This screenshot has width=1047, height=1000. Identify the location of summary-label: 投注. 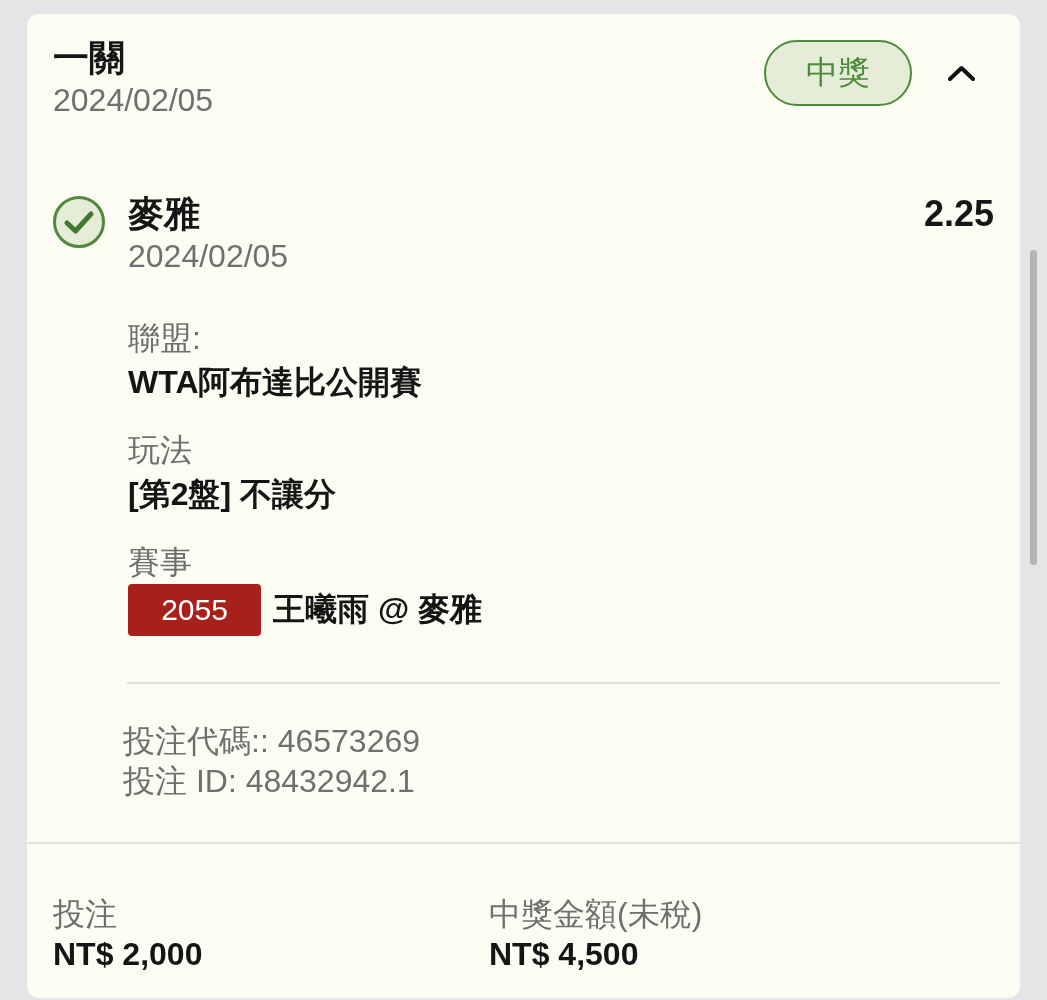
(85, 914).